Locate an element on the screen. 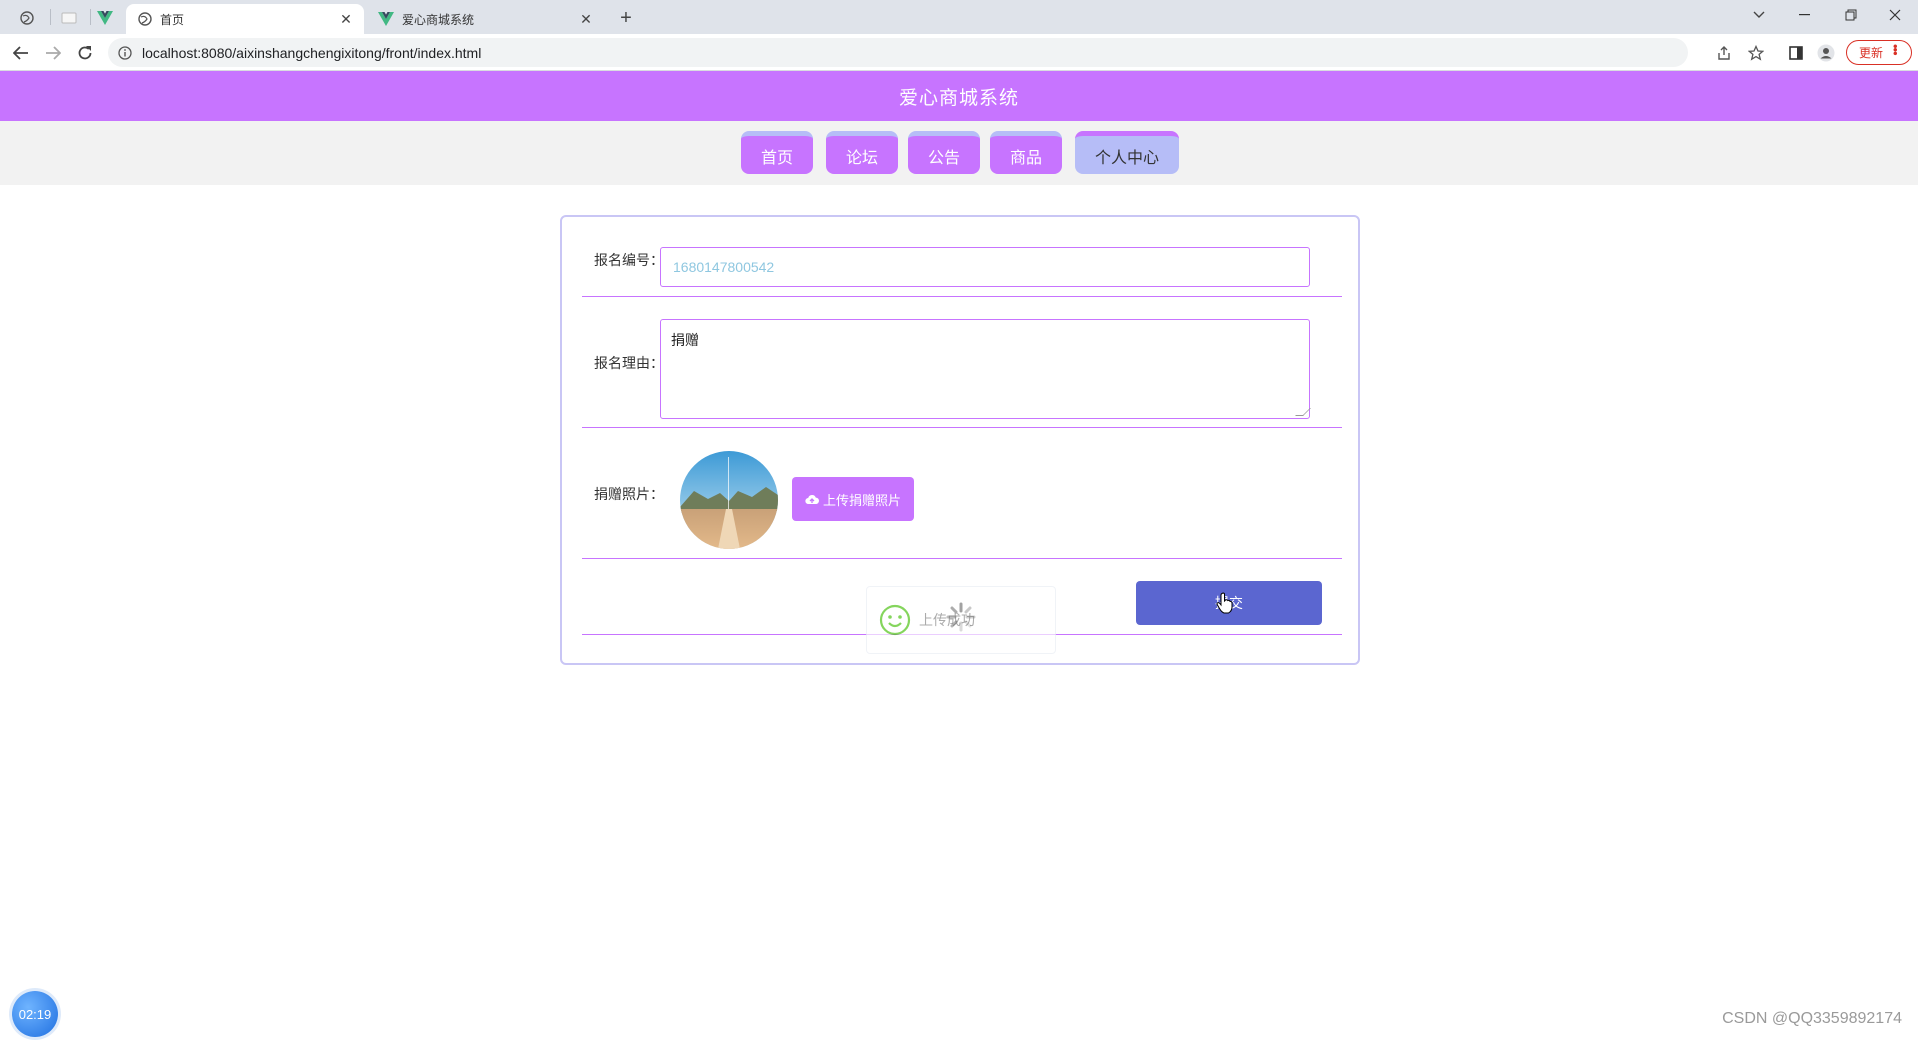 The image size is (1918, 1040). reason-label: 报名理由： is located at coordinates (629, 363).